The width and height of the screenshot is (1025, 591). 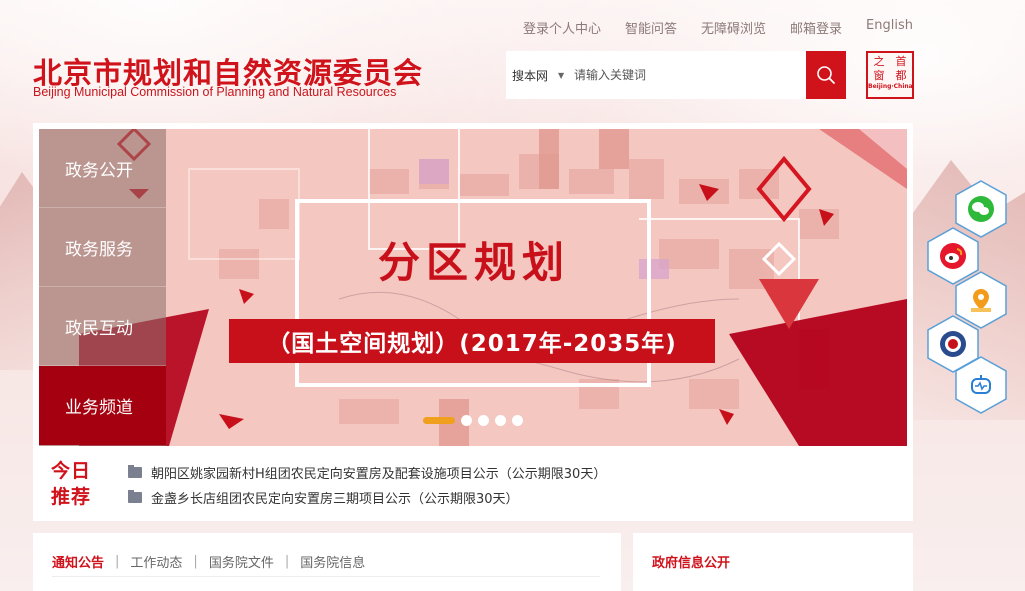 I want to click on search-scope-select: 搜本网 ▼, so click(x=540, y=75).